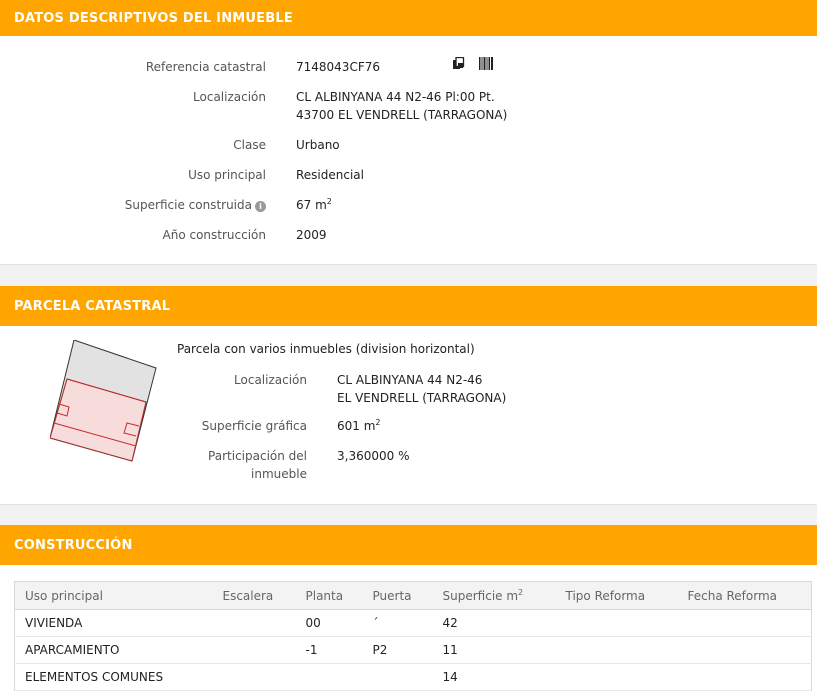  Describe the element at coordinates (205, 67) in the screenshot. I see `field-label: Referencia catastral` at that location.